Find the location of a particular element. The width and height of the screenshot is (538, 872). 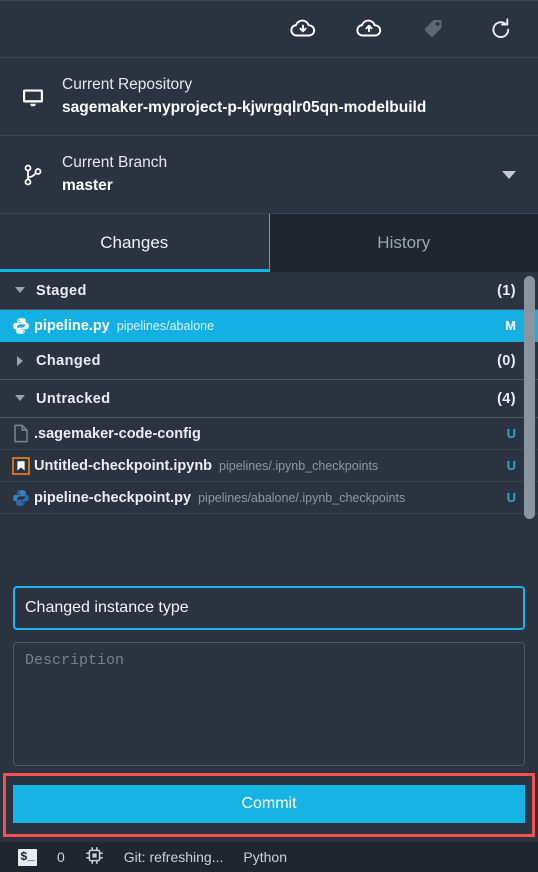

cpu-chip-icon is located at coordinates (94, 857).